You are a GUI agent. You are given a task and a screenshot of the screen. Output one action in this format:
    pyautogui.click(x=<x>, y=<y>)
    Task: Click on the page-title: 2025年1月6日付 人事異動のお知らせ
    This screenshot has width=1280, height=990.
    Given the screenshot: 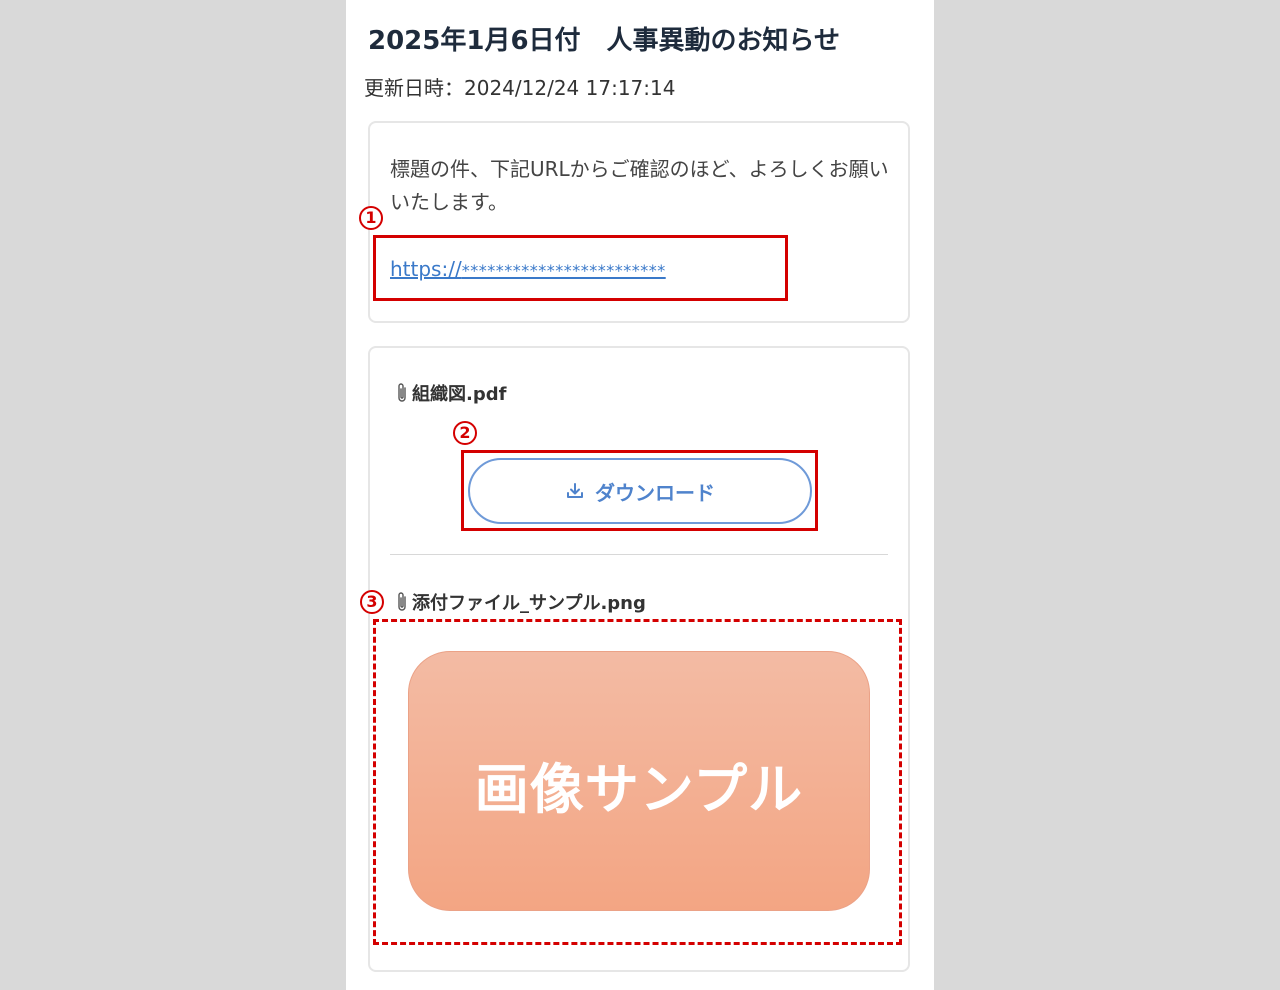 What is the action you would take?
    pyautogui.click(x=604, y=41)
    